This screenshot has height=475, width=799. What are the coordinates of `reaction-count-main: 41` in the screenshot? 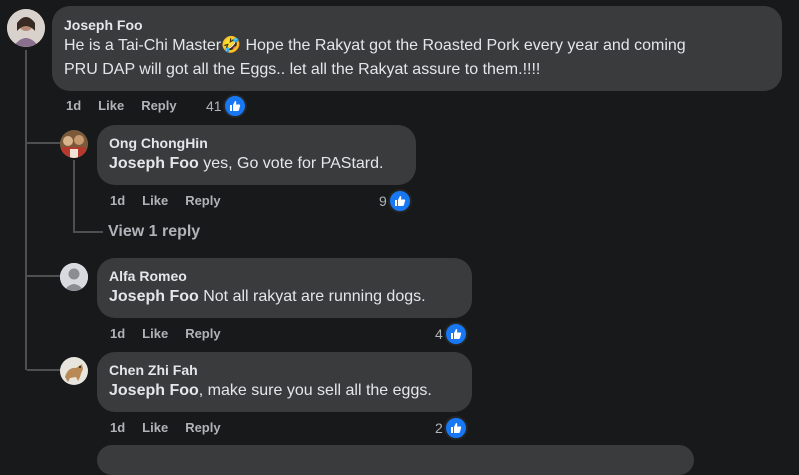 It's located at (226, 106).